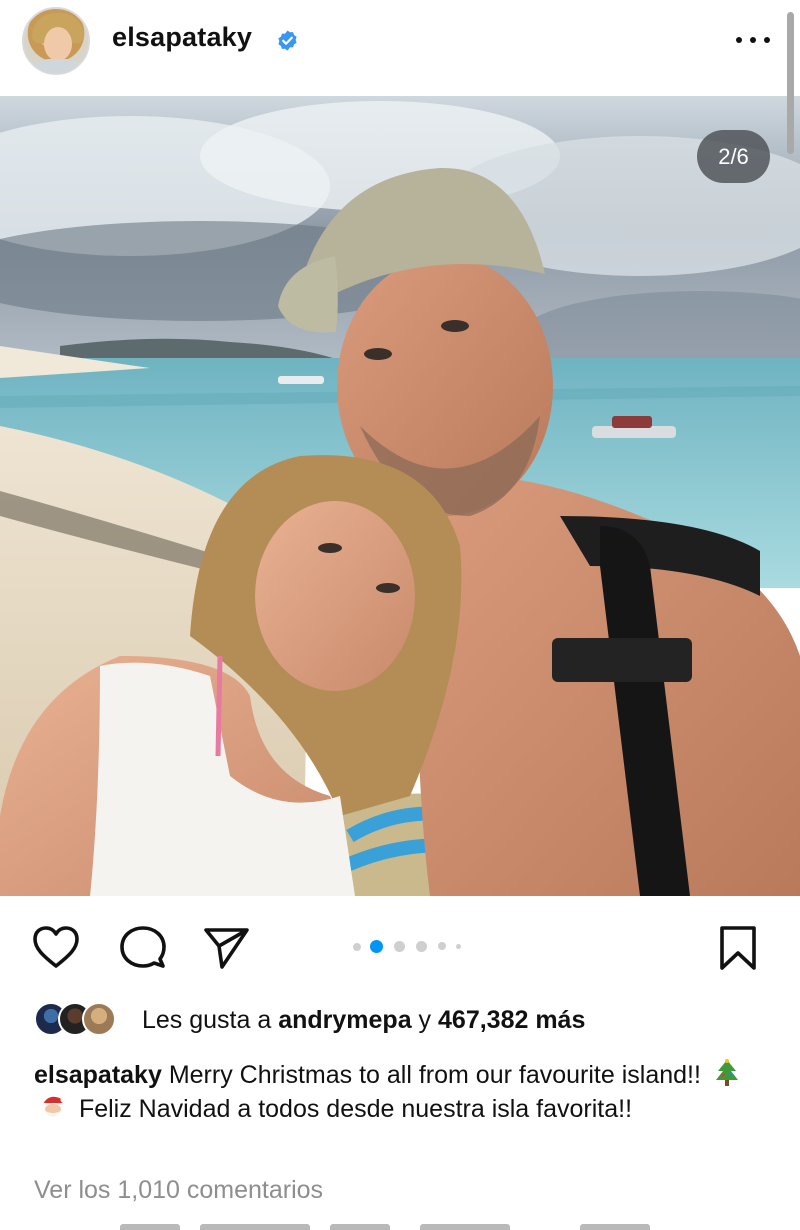 Image resolution: width=800 pixels, height=1230 pixels. I want to click on likes-count: 467,382 más, so click(511, 1020).